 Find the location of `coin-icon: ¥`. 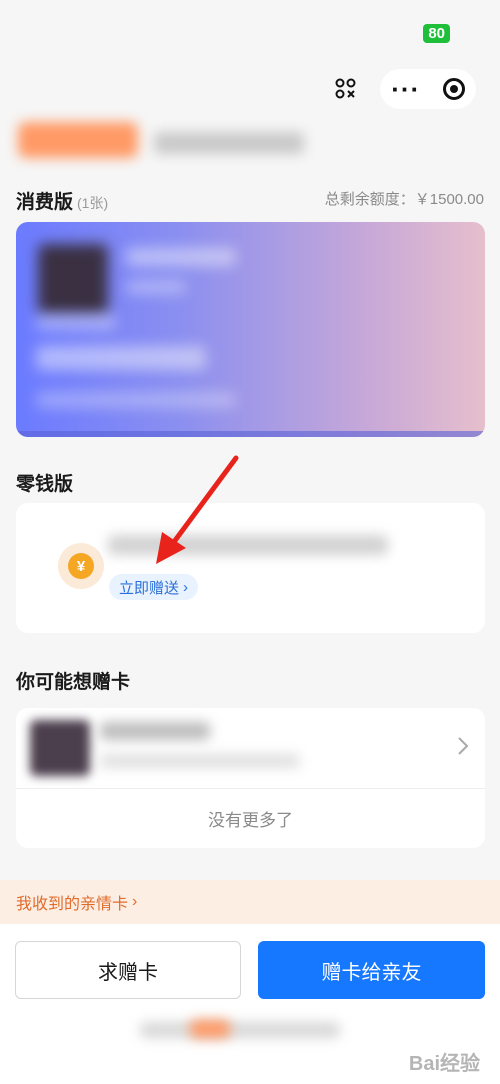

coin-icon: ¥ is located at coordinates (81, 566).